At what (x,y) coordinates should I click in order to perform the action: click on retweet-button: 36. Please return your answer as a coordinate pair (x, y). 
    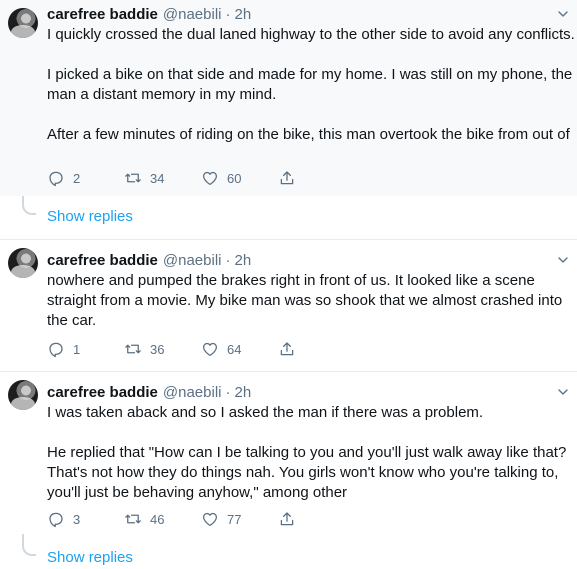
    Looking at the image, I should click on (162, 349).